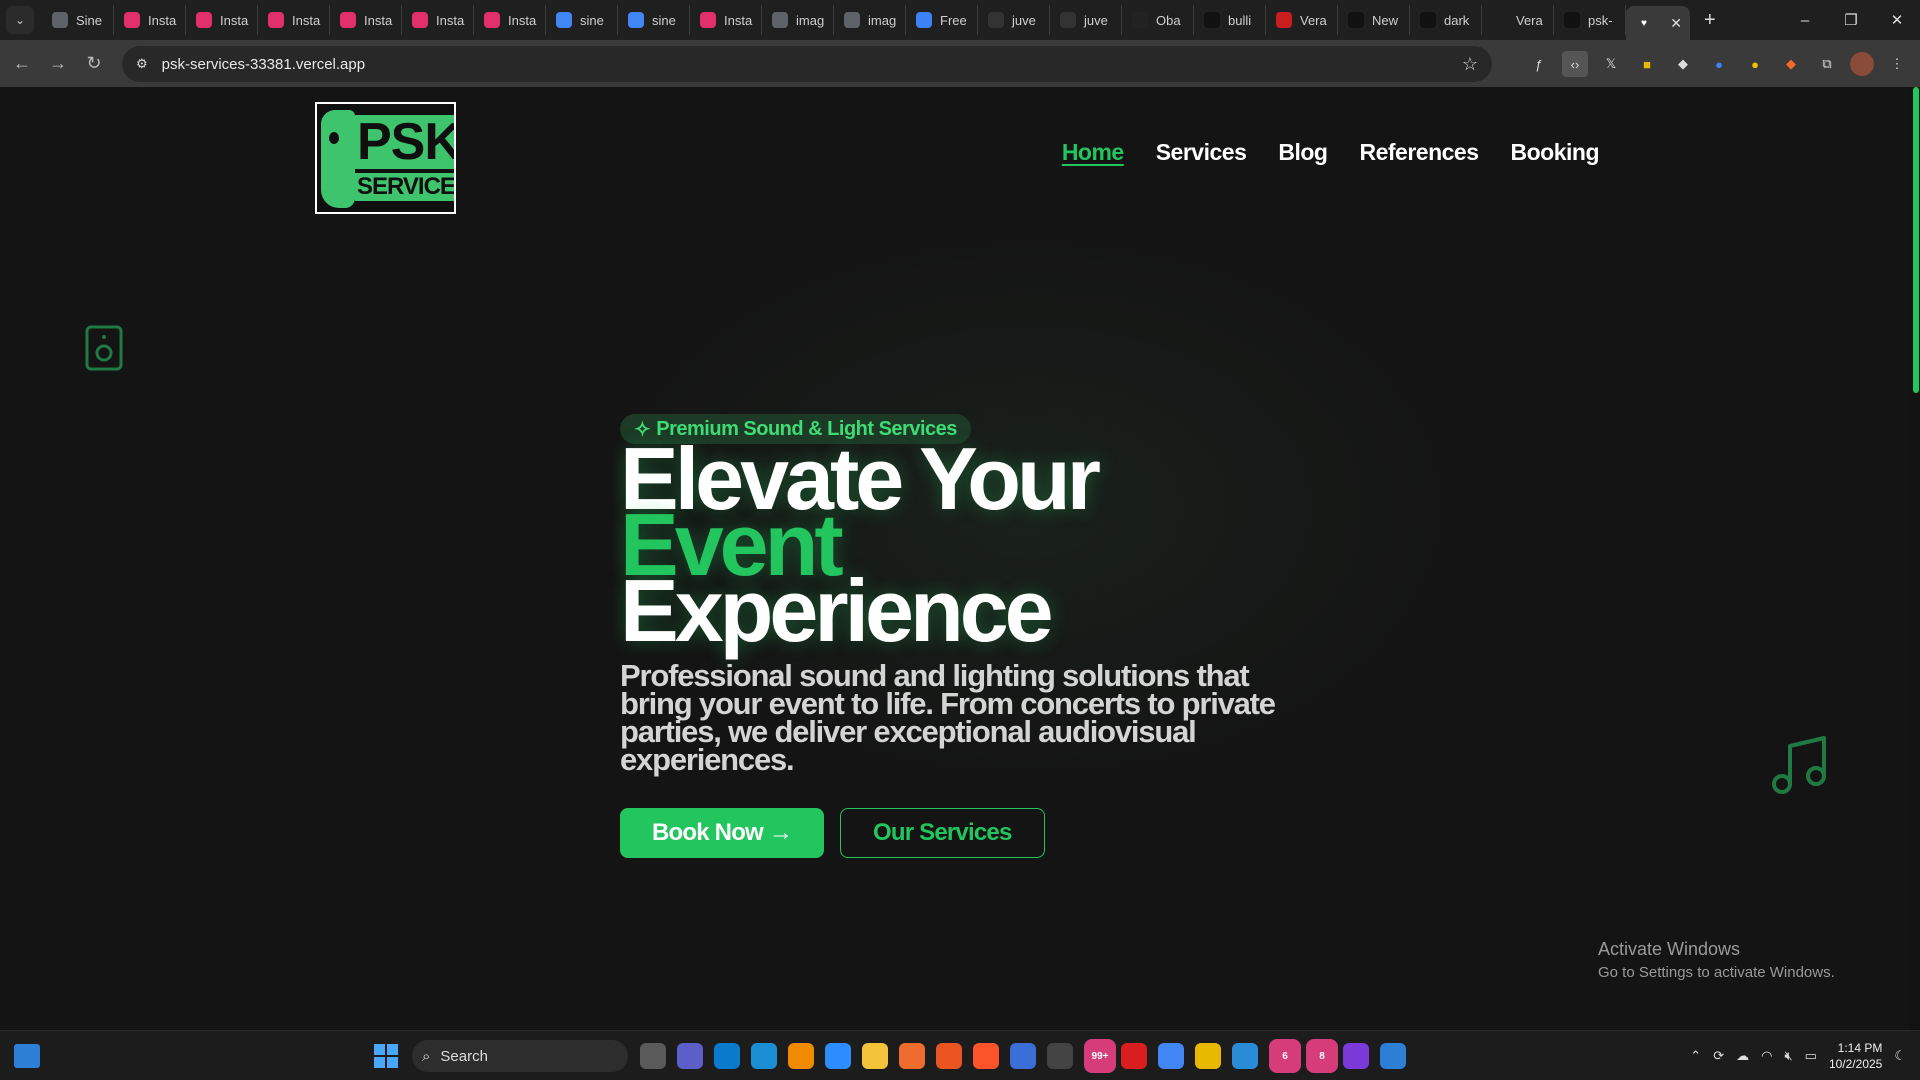 Image resolution: width=1920 pixels, height=1080 pixels. What do you see at coordinates (942, 20) in the screenshot?
I see `browser-tab: Free` at bounding box center [942, 20].